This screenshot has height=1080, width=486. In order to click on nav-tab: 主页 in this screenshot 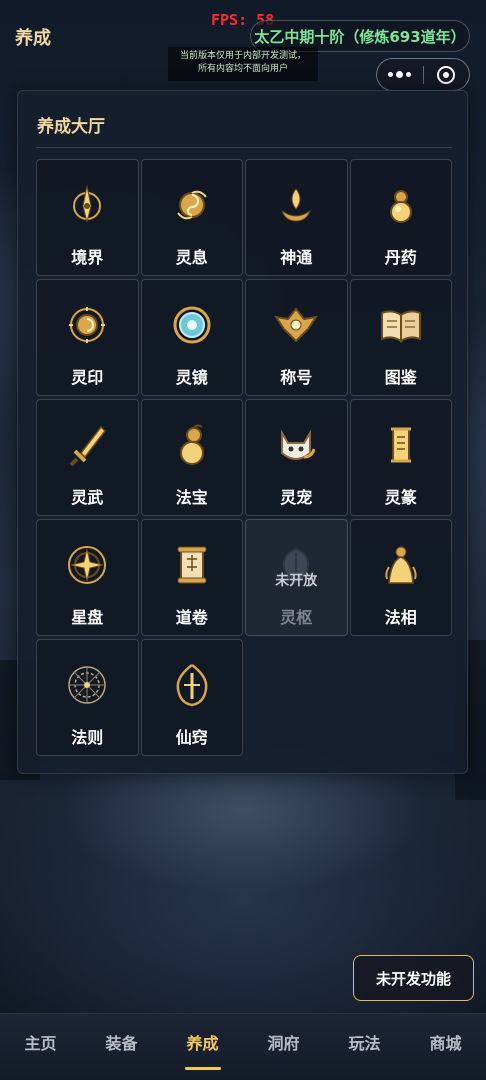, I will do `click(40, 1047)`.